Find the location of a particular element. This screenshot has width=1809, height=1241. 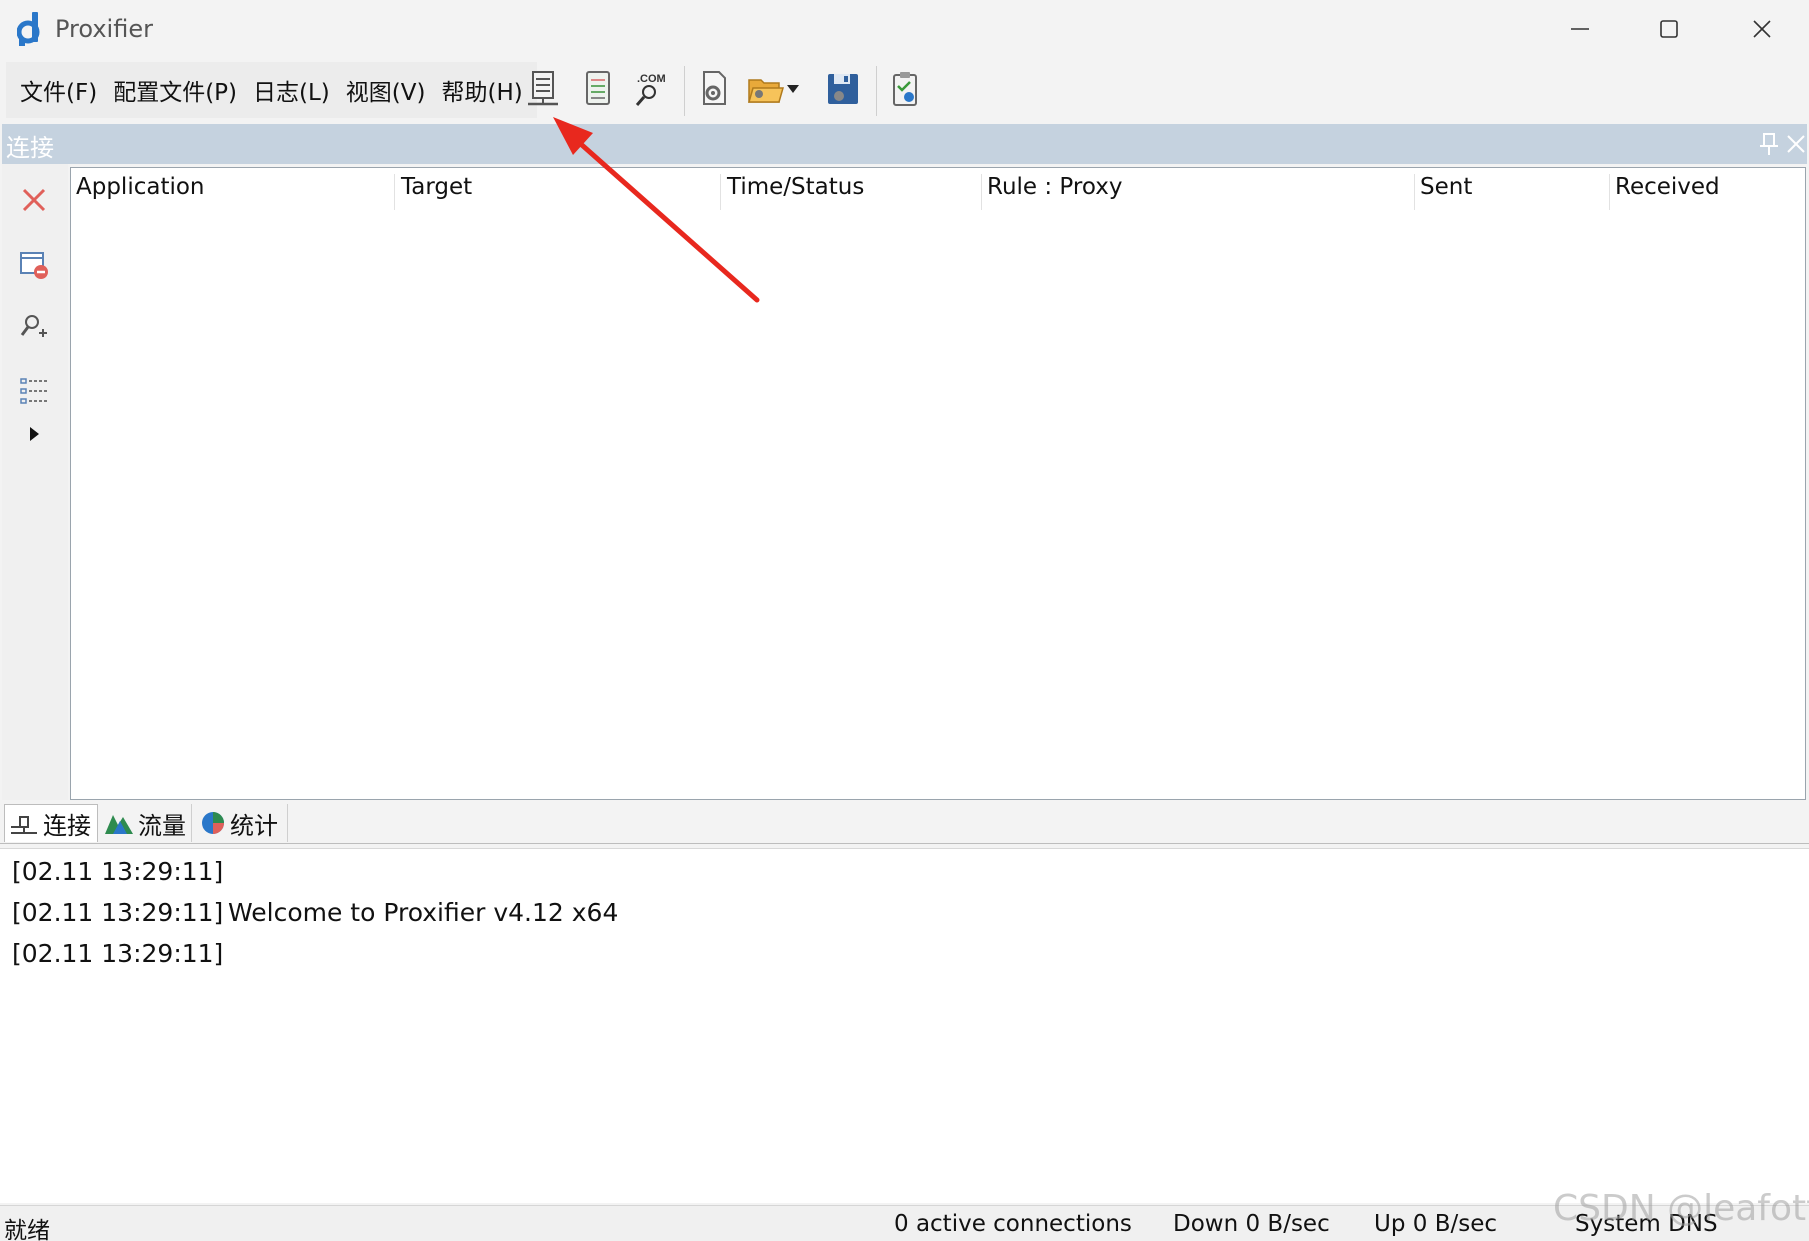

find-user-button is located at coordinates (34, 327).